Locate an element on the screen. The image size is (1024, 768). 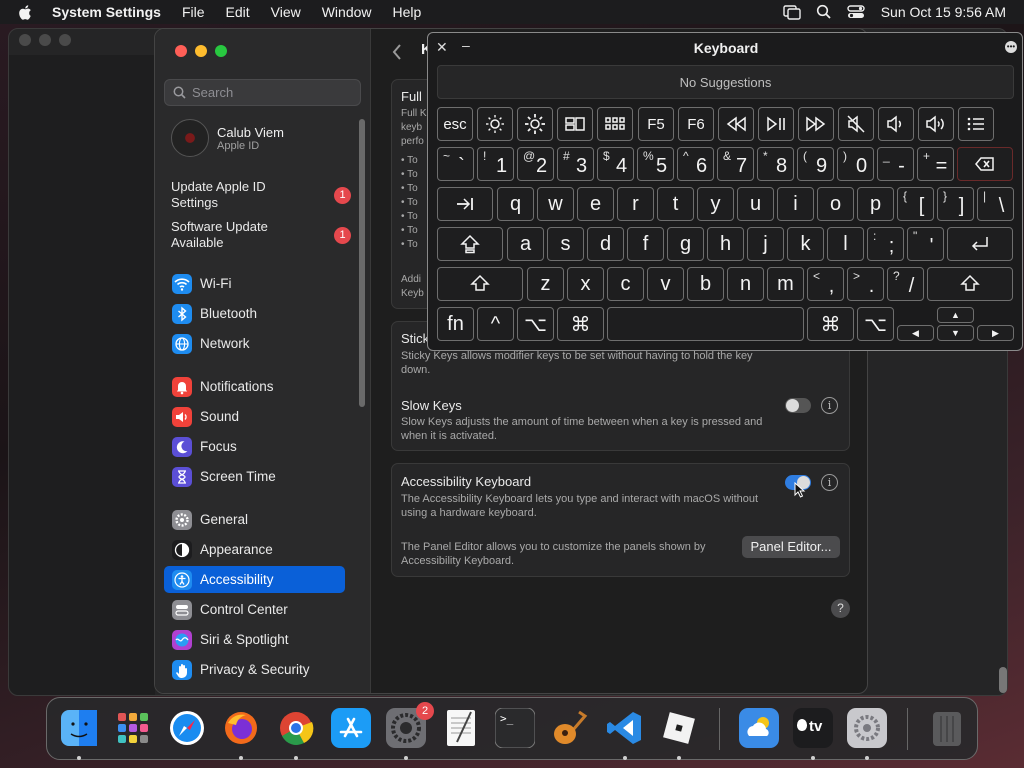
key-launchpad is located at coordinates (615, 124).